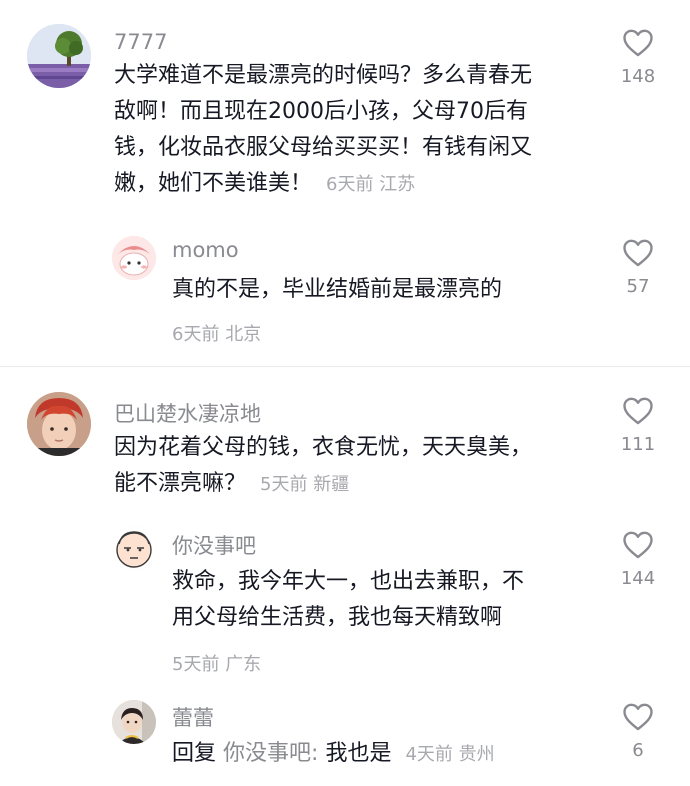 The height and width of the screenshot is (786, 690). I want to click on comment-meta: 6天前 江苏, so click(371, 184).